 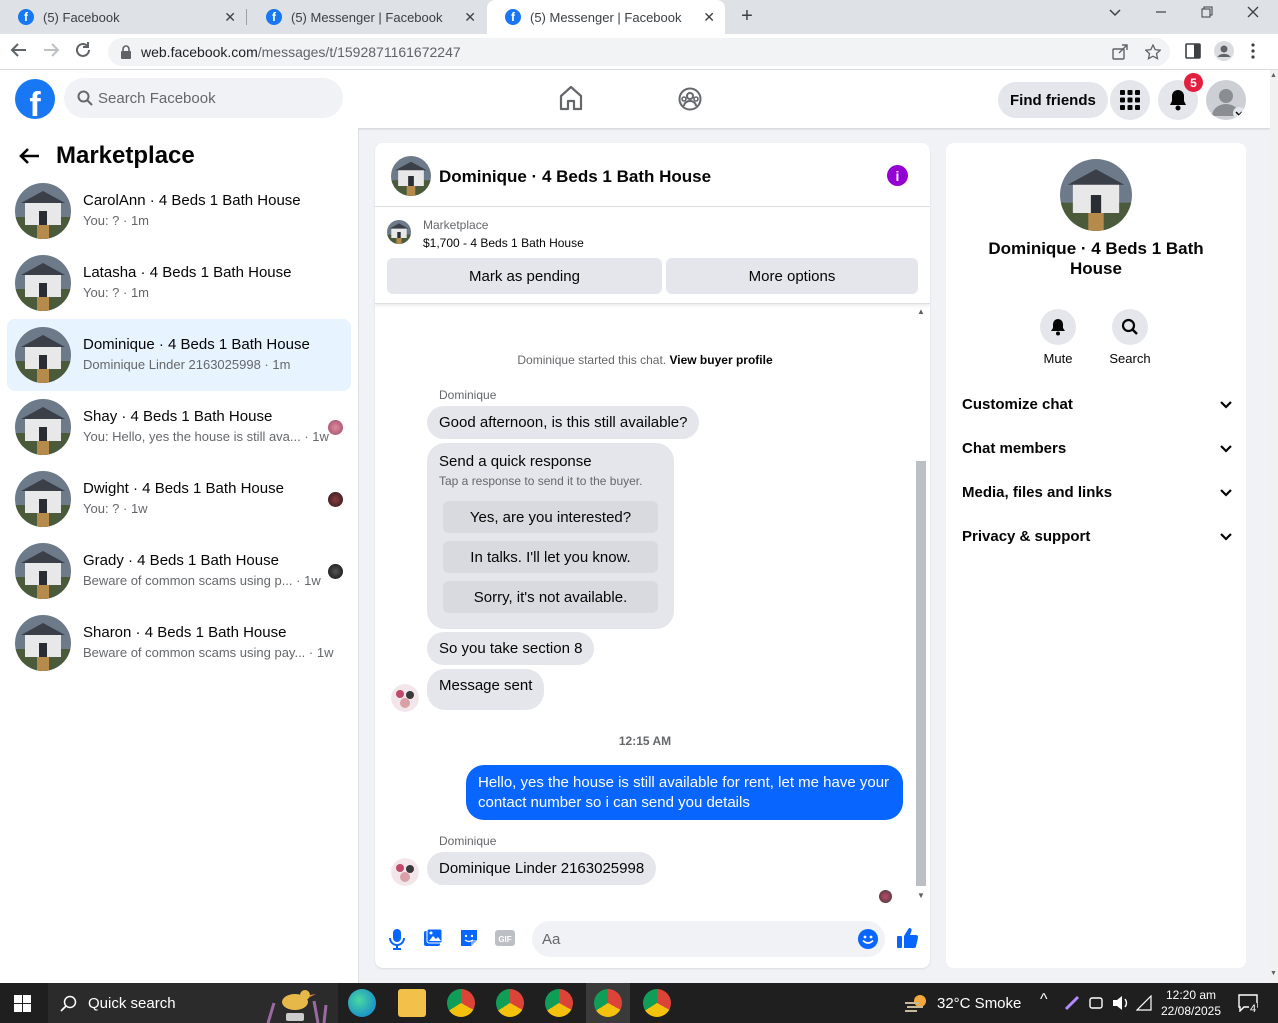 What do you see at coordinates (1193, 51) in the screenshot?
I see `side-panel-icon` at bounding box center [1193, 51].